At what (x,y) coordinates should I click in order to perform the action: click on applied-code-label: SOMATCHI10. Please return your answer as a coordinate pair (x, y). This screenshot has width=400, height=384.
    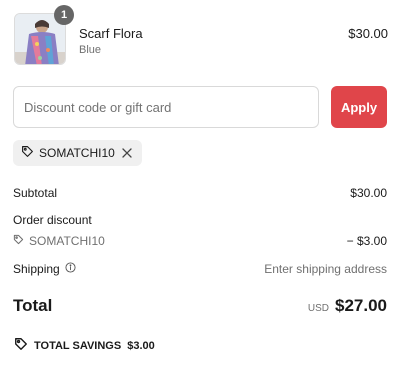
    Looking at the image, I should click on (77, 153).